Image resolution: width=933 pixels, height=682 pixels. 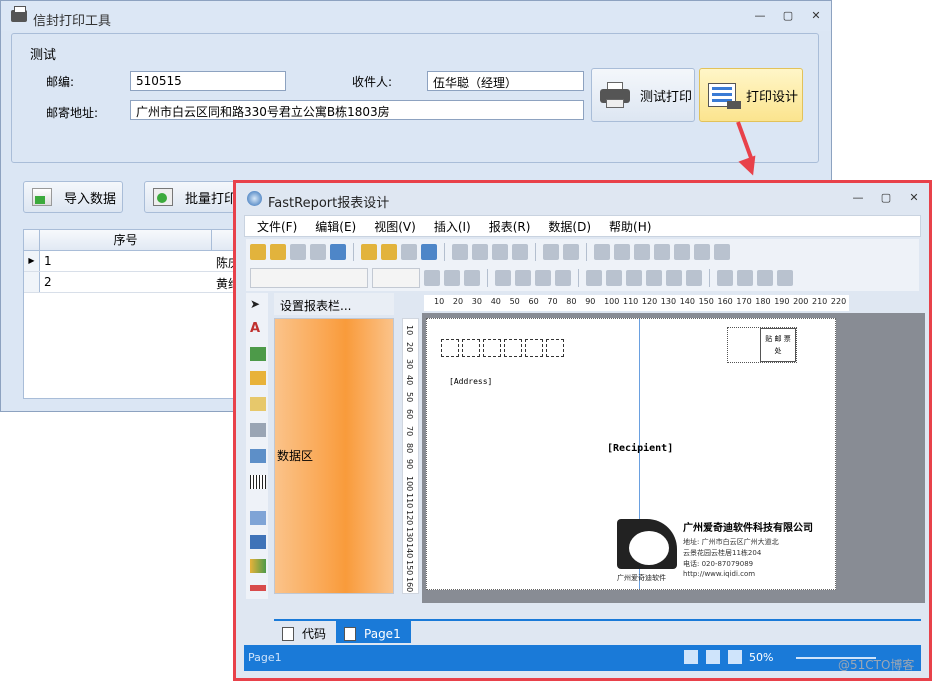 What do you see at coordinates (505, 81) in the screenshot?
I see `recipient-input: 伍华聪（经理）` at bounding box center [505, 81].